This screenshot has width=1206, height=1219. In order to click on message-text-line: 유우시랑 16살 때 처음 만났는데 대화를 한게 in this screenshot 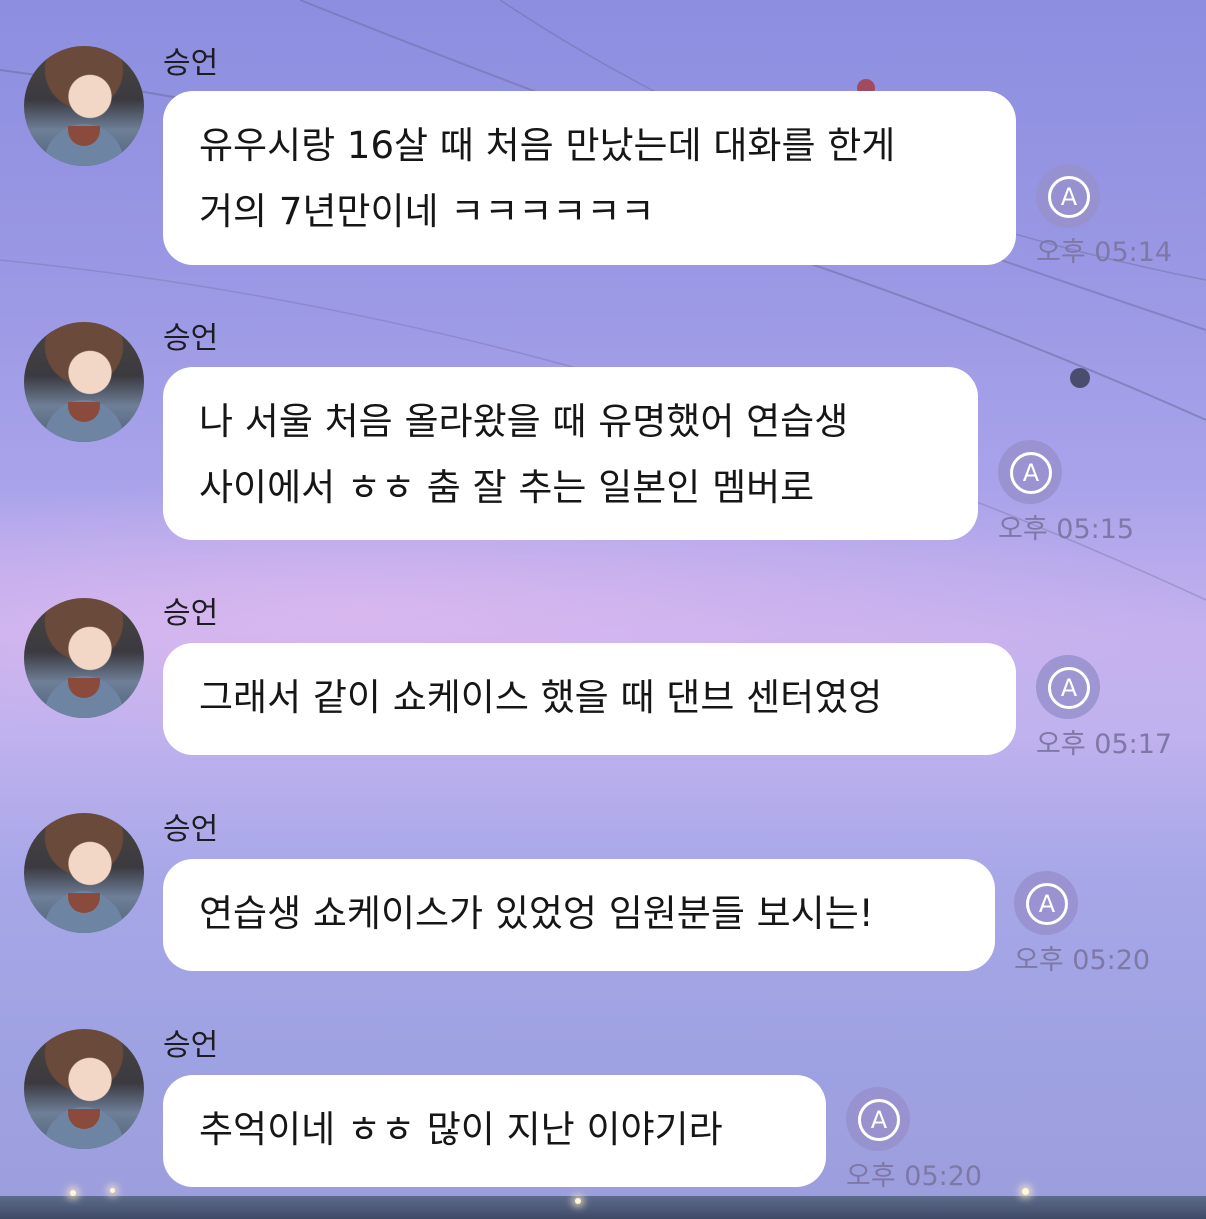, I will do `click(547, 145)`.